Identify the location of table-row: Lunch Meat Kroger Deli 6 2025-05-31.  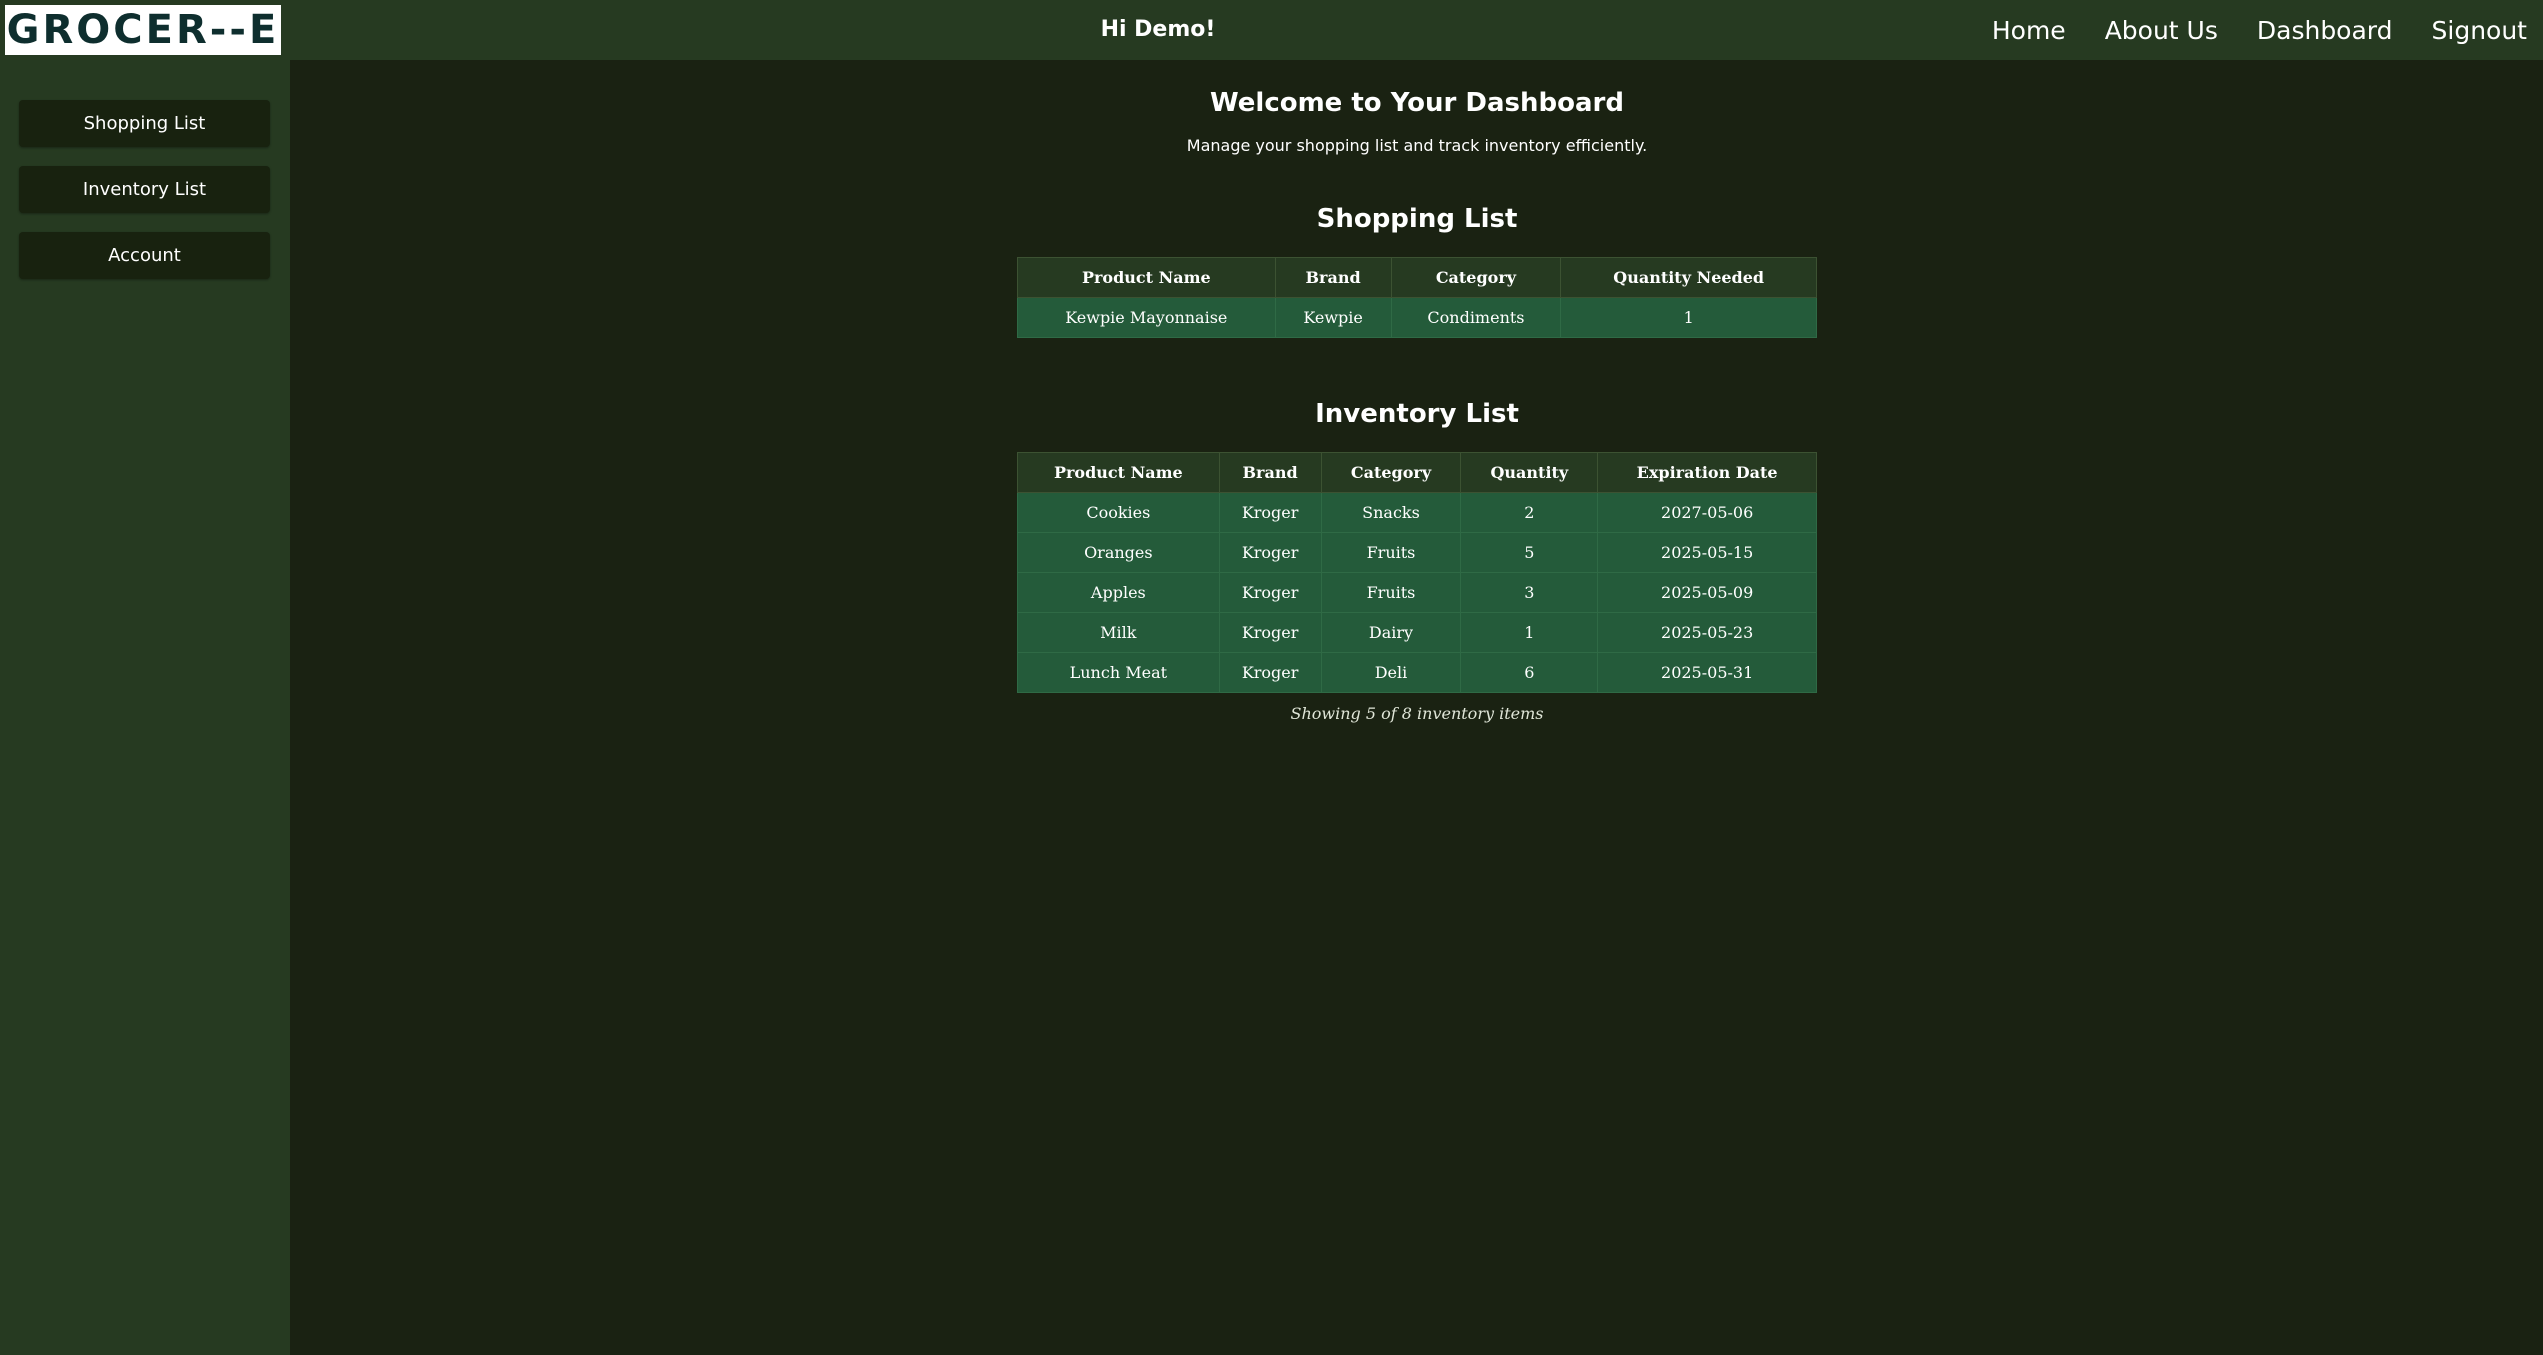
(1417, 672).